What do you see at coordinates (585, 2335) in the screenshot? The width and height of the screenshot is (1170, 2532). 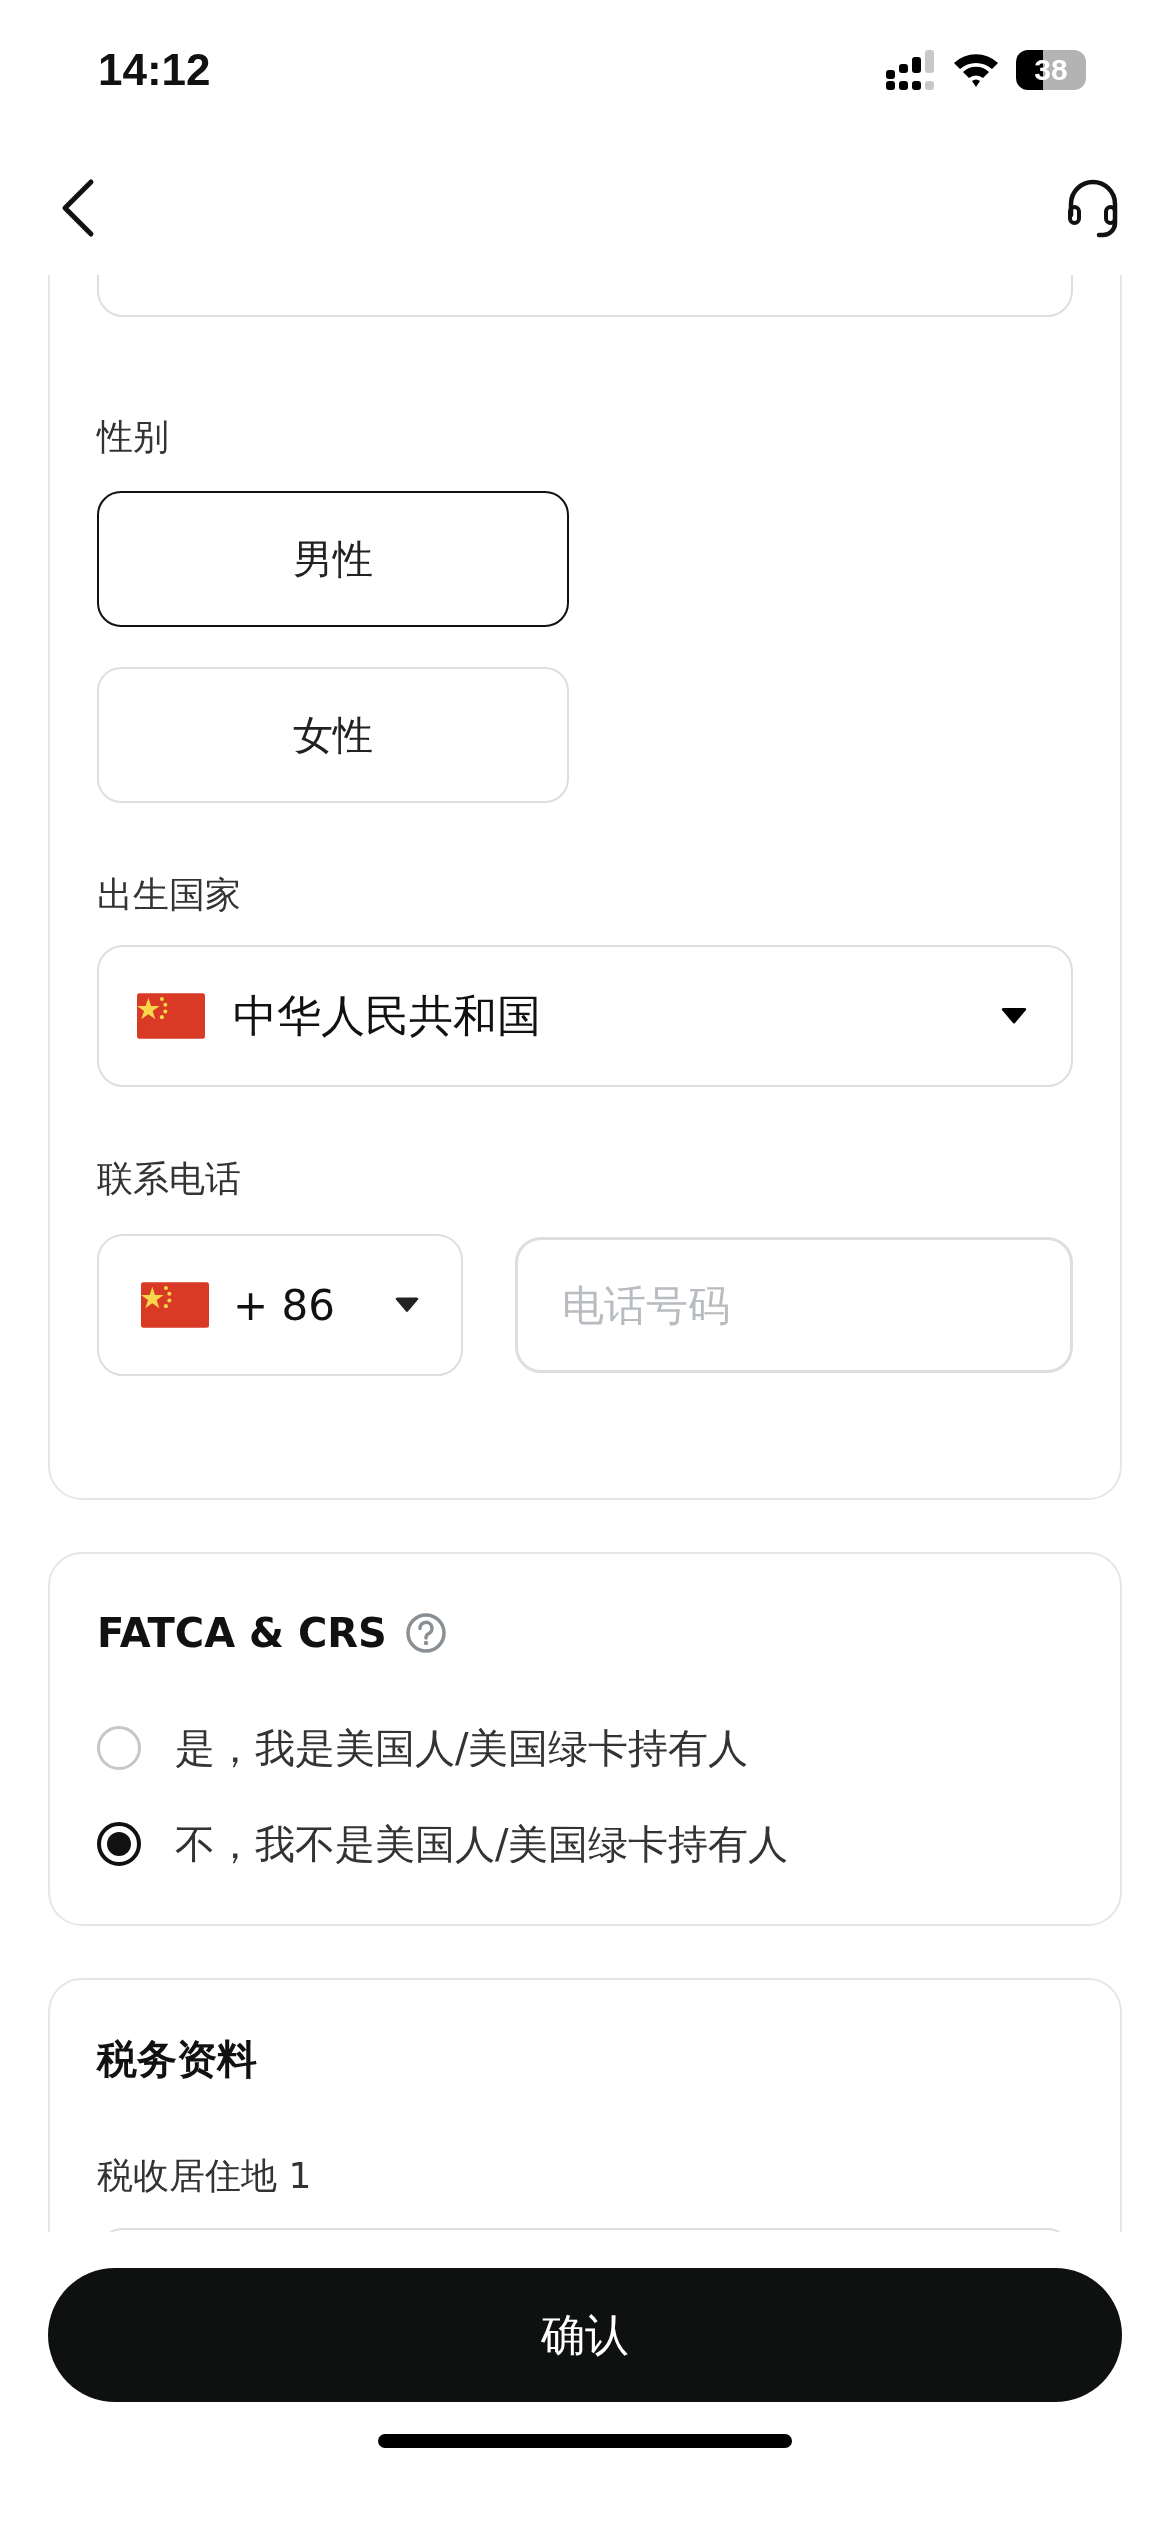 I see `confirm-button: 确认` at bounding box center [585, 2335].